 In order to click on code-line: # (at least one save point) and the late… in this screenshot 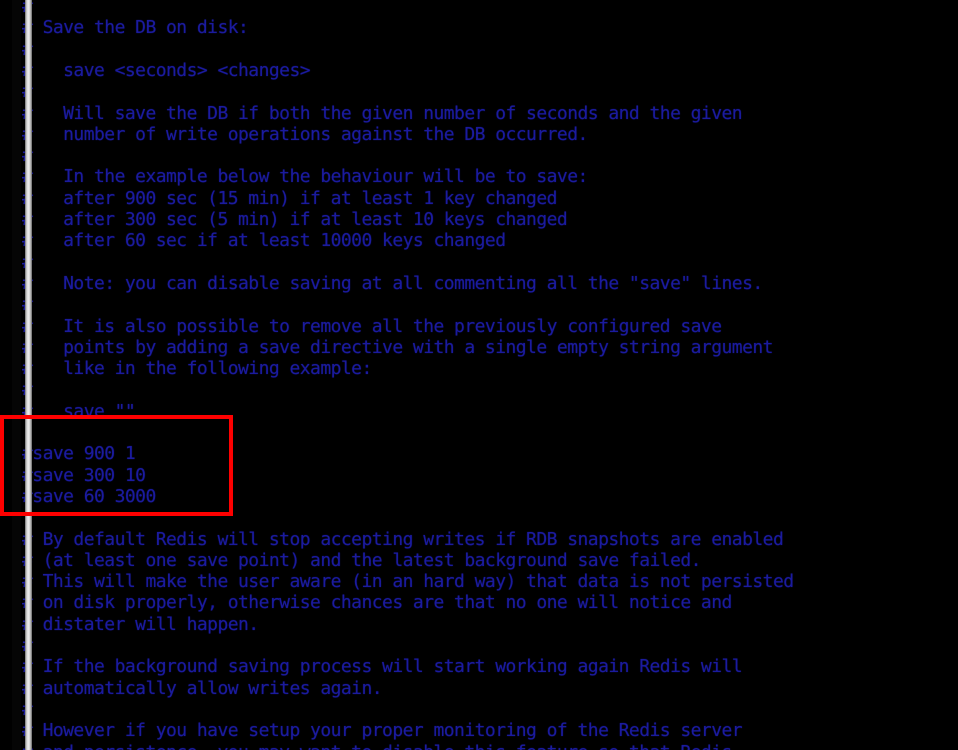, I will do `click(361, 560)`.